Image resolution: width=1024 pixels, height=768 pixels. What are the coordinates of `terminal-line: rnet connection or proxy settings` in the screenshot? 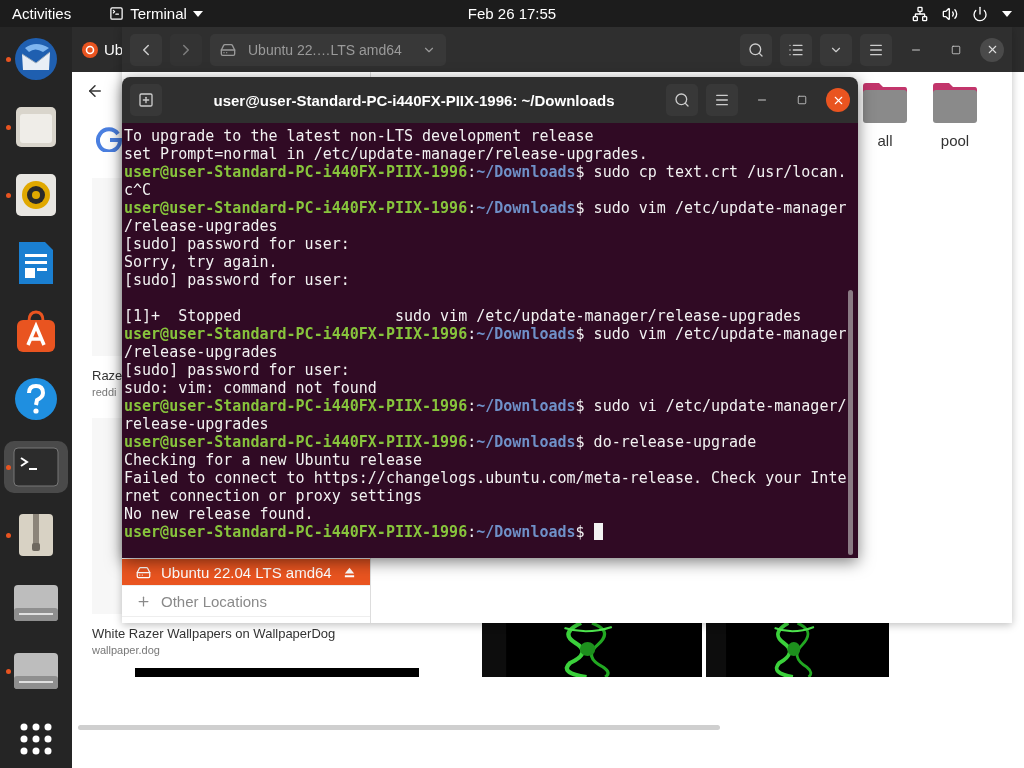 It's located at (273, 496).